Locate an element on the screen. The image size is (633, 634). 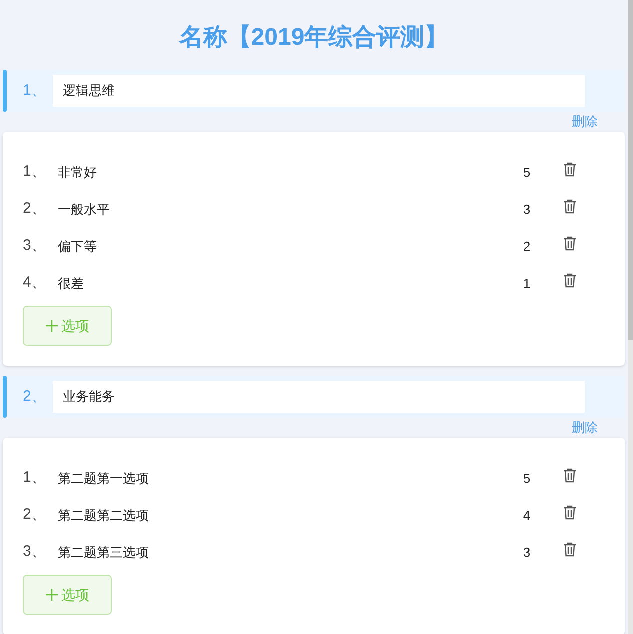
option-score: 2 is located at coordinates (527, 247).